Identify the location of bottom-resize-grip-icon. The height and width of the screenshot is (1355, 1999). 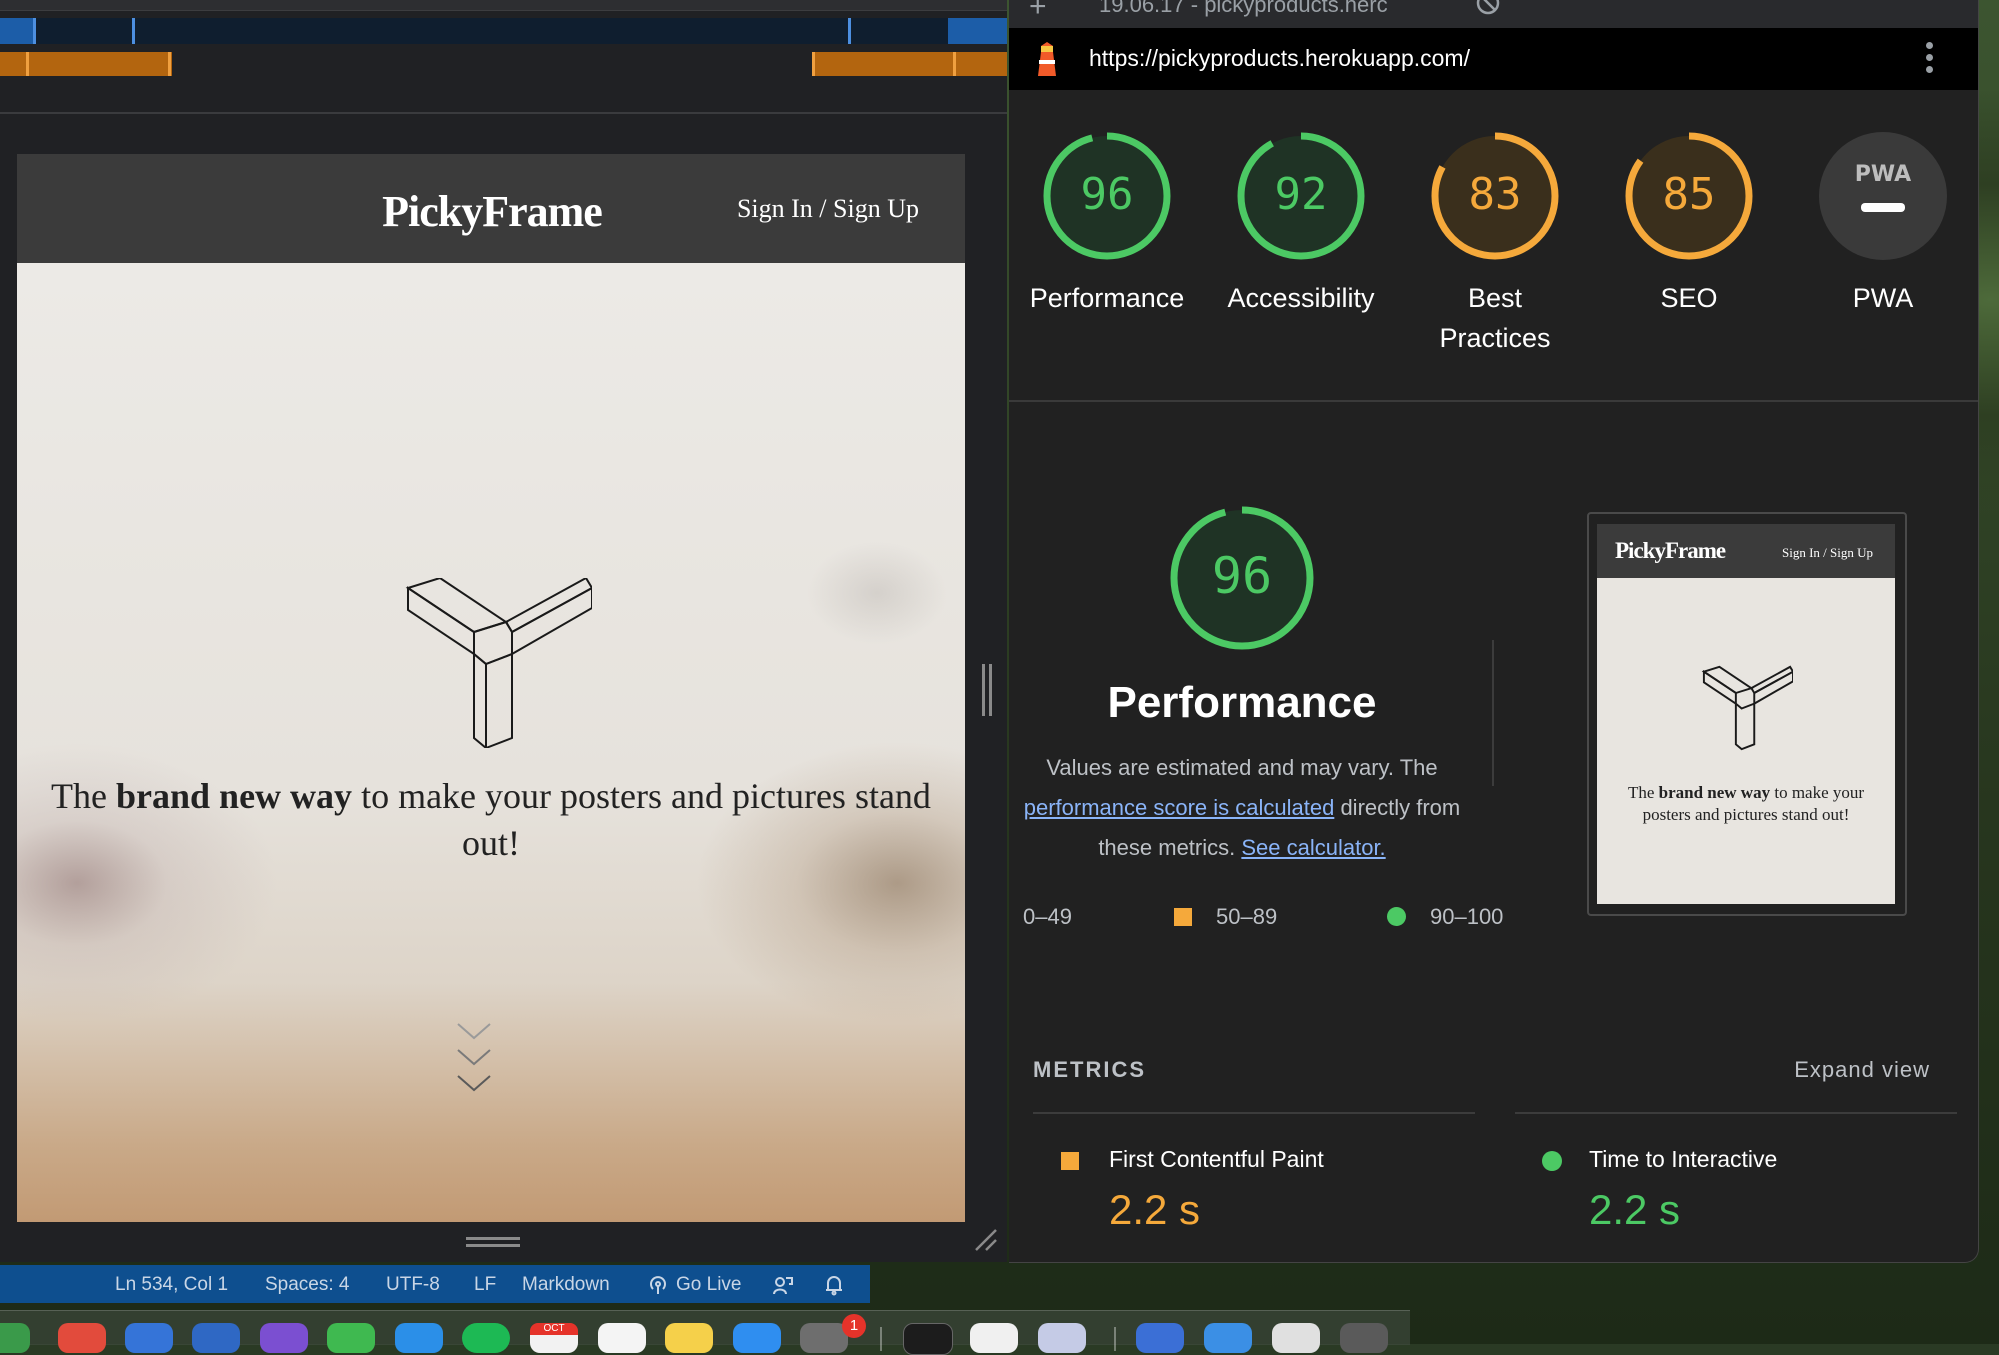
(493, 1242).